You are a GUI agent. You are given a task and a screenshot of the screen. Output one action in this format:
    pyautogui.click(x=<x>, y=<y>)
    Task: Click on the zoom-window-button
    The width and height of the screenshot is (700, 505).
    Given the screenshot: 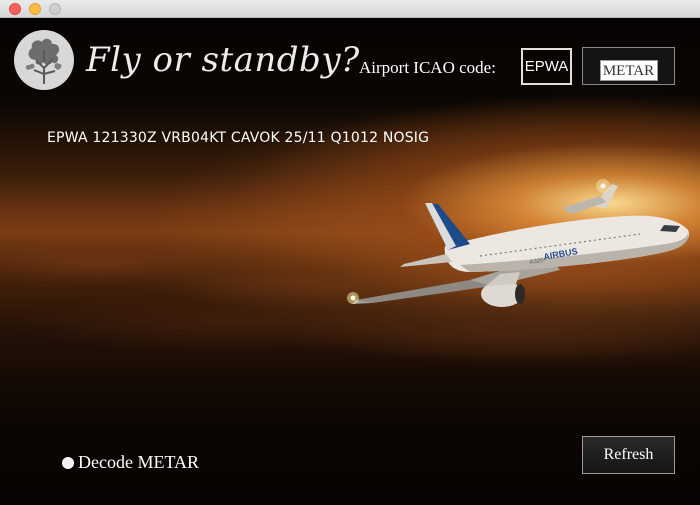 What is the action you would take?
    pyautogui.click(x=55, y=9)
    